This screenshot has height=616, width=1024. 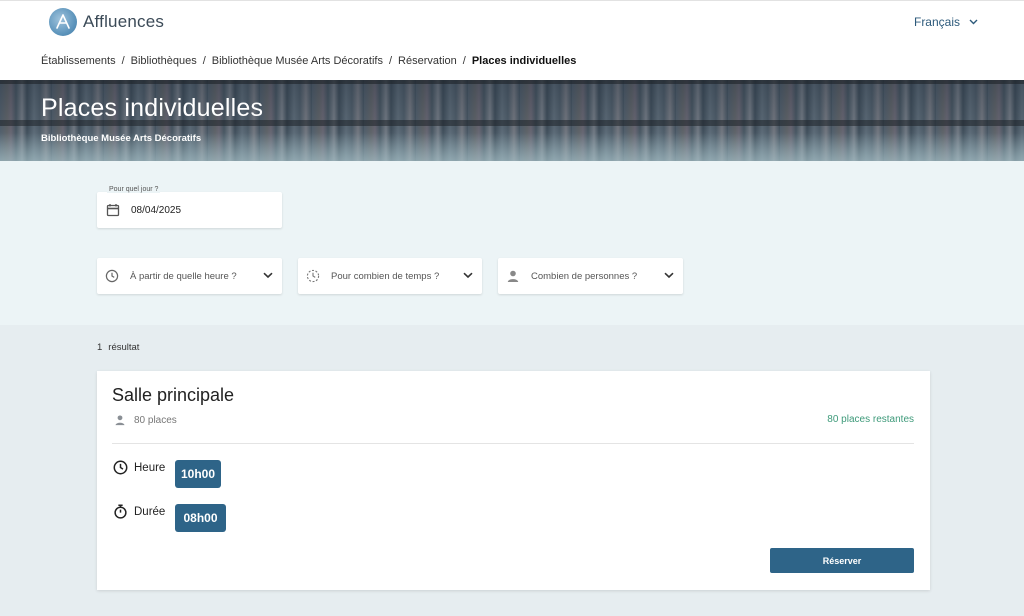 I want to click on time-label: Heure, so click(x=150, y=467).